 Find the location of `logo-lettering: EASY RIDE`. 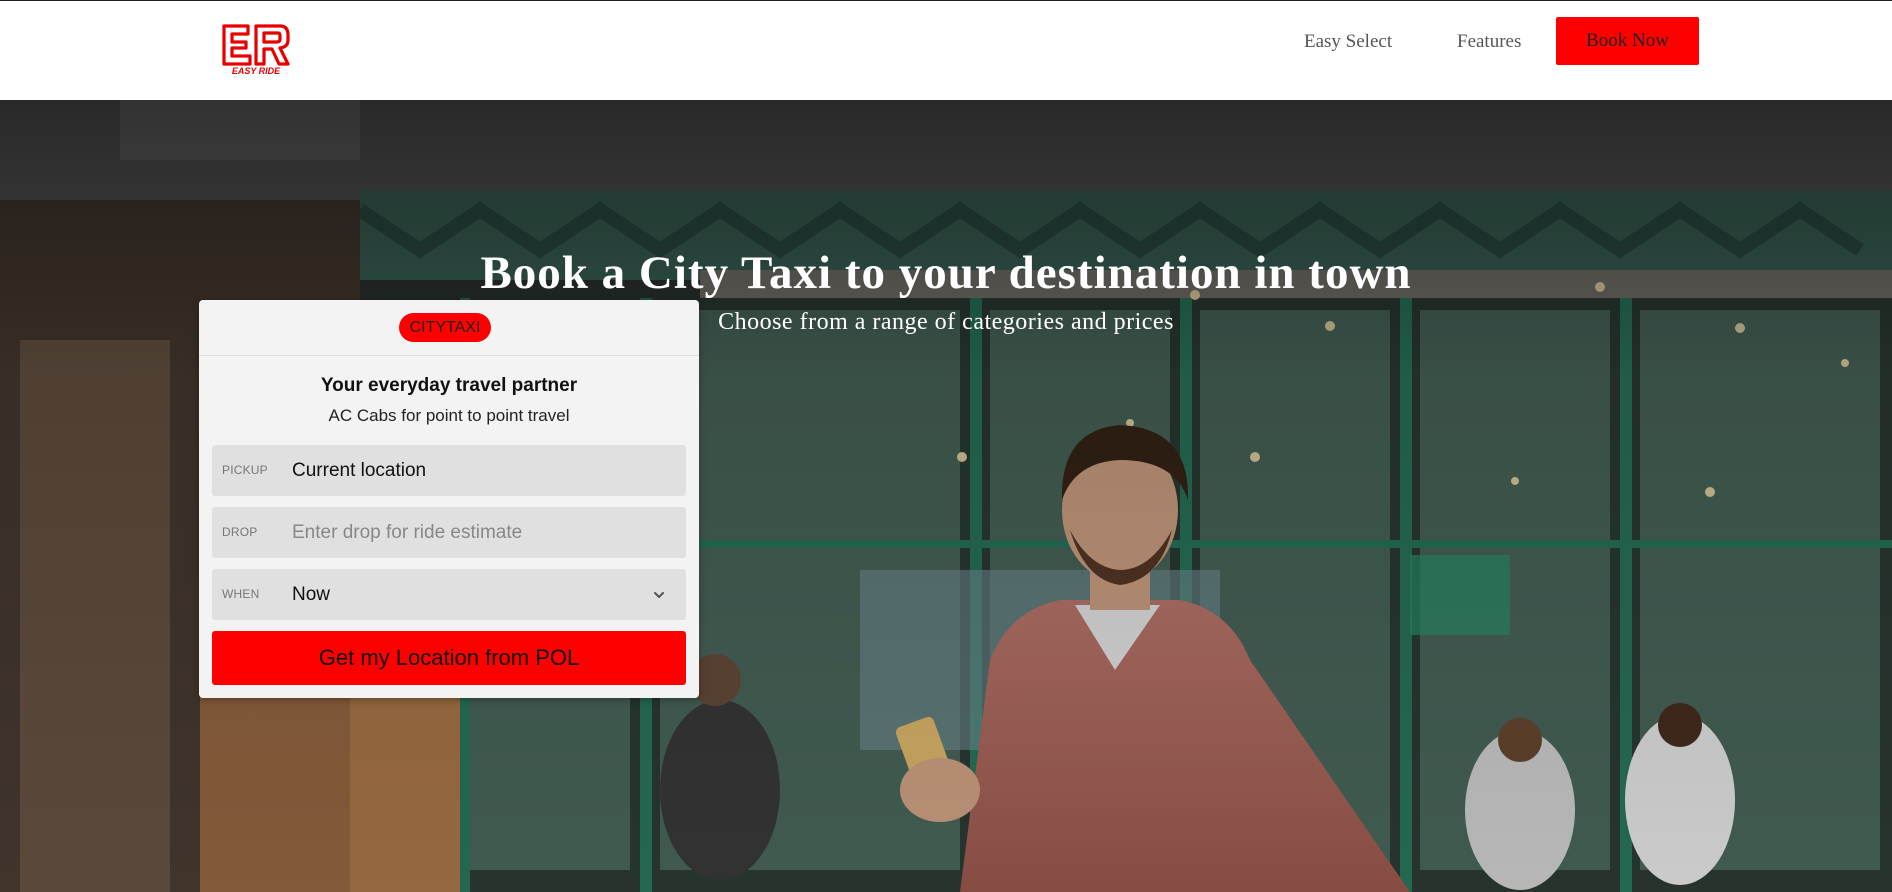

logo-lettering: EASY RIDE is located at coordinates (256, 71).